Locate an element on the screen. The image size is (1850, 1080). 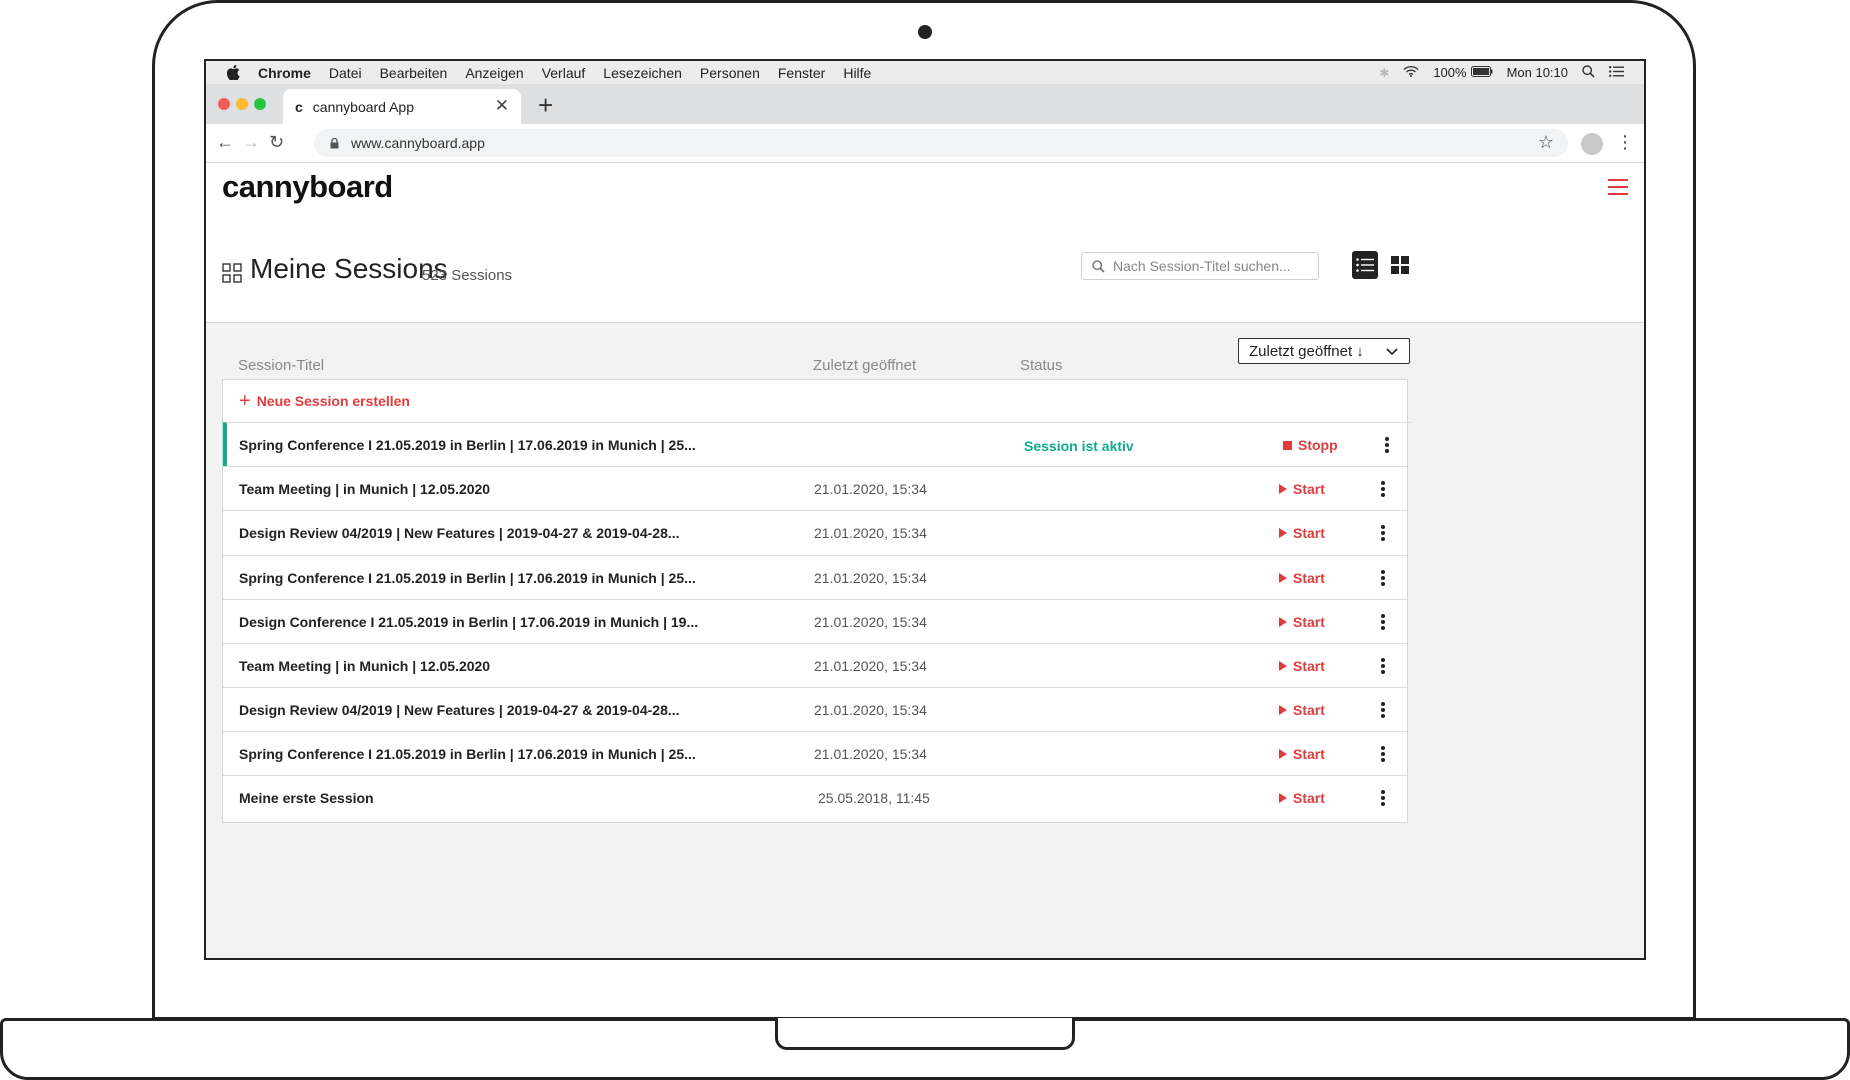
list-view-button is located at coordinates (1365, 265).